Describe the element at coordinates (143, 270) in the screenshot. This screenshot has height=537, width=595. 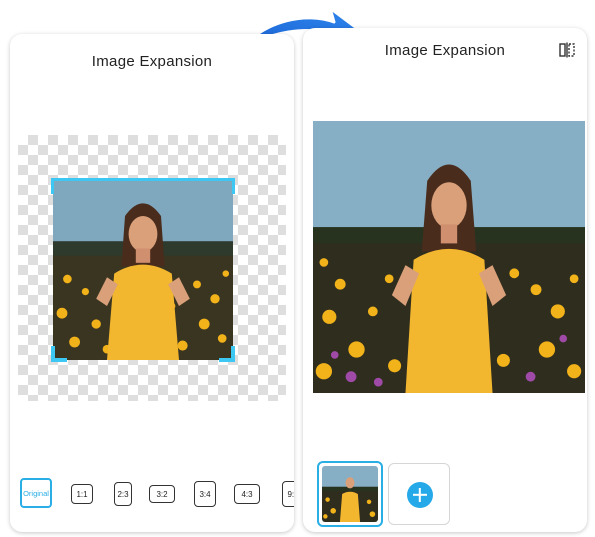
I see `crop-frame` at that location.